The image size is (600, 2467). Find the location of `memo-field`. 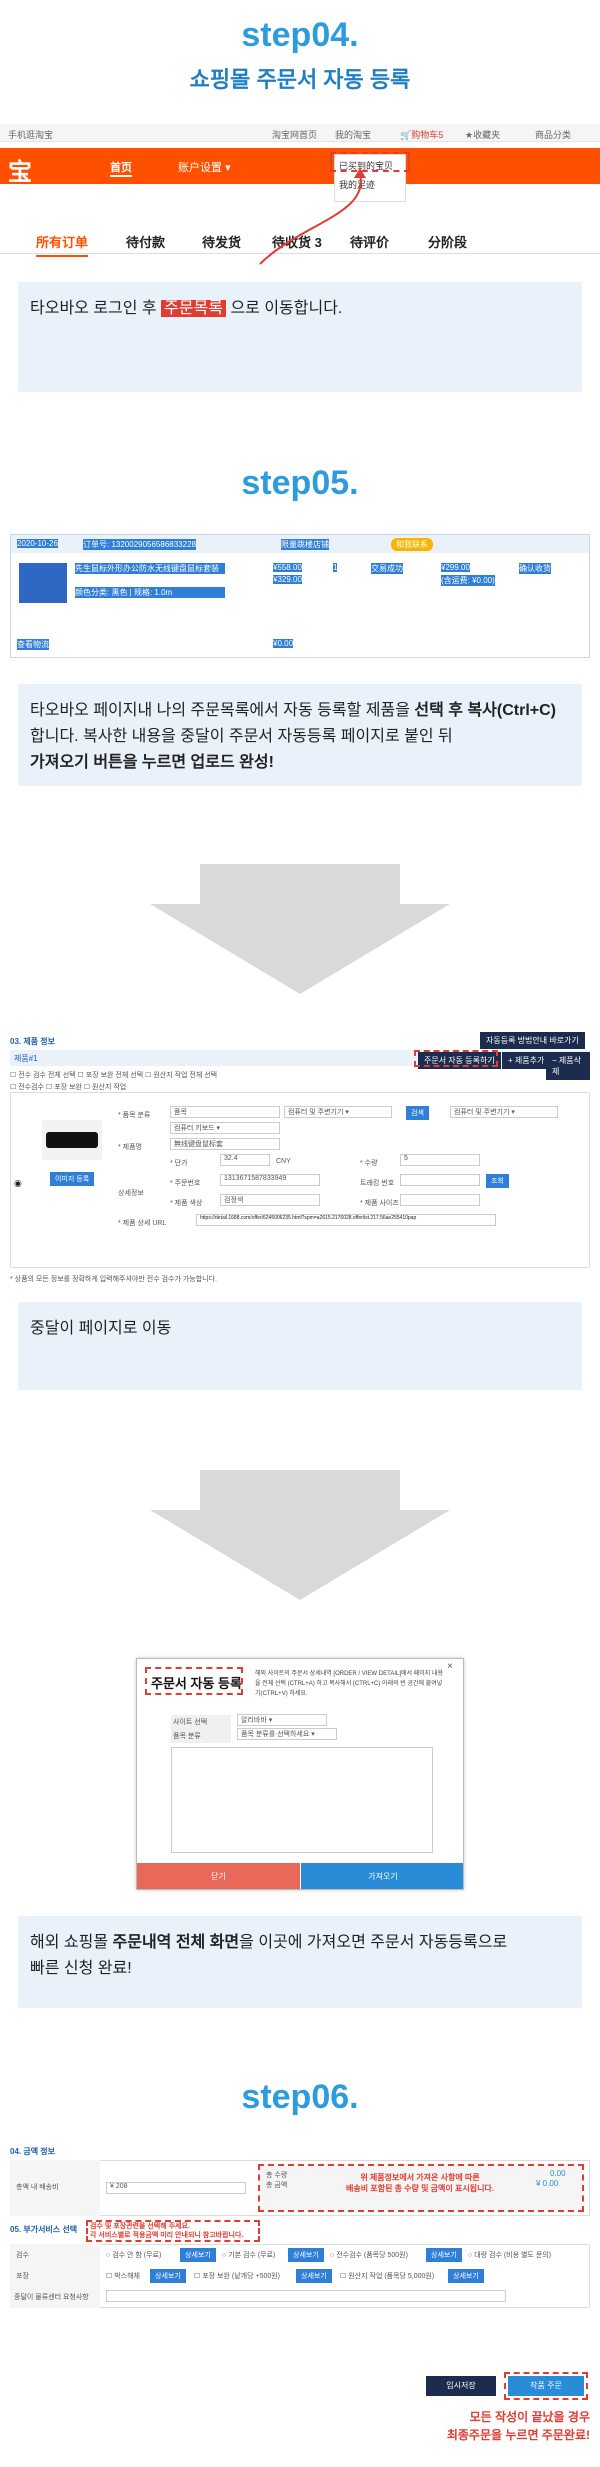

memo-field is located at coordinates (306, 2296).